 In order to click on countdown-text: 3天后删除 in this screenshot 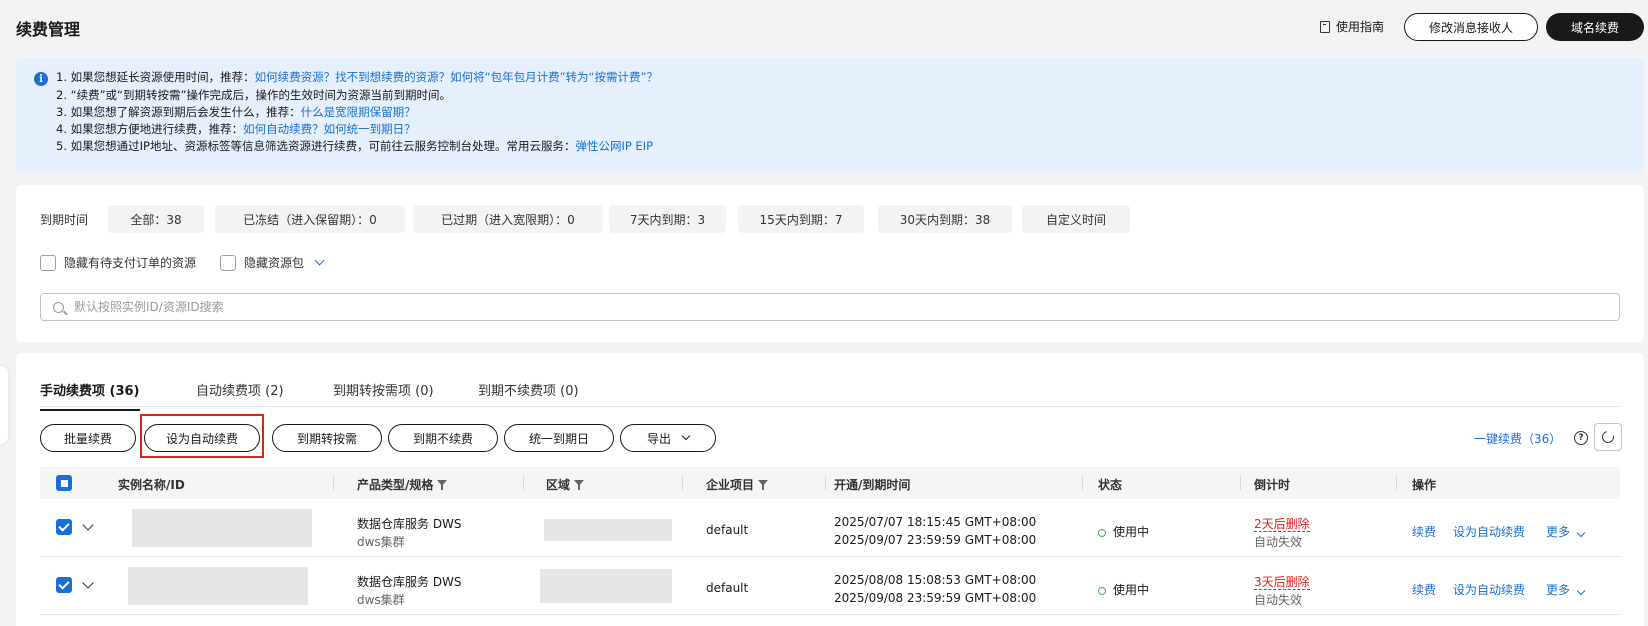, I will do `click(1282, 582)`.